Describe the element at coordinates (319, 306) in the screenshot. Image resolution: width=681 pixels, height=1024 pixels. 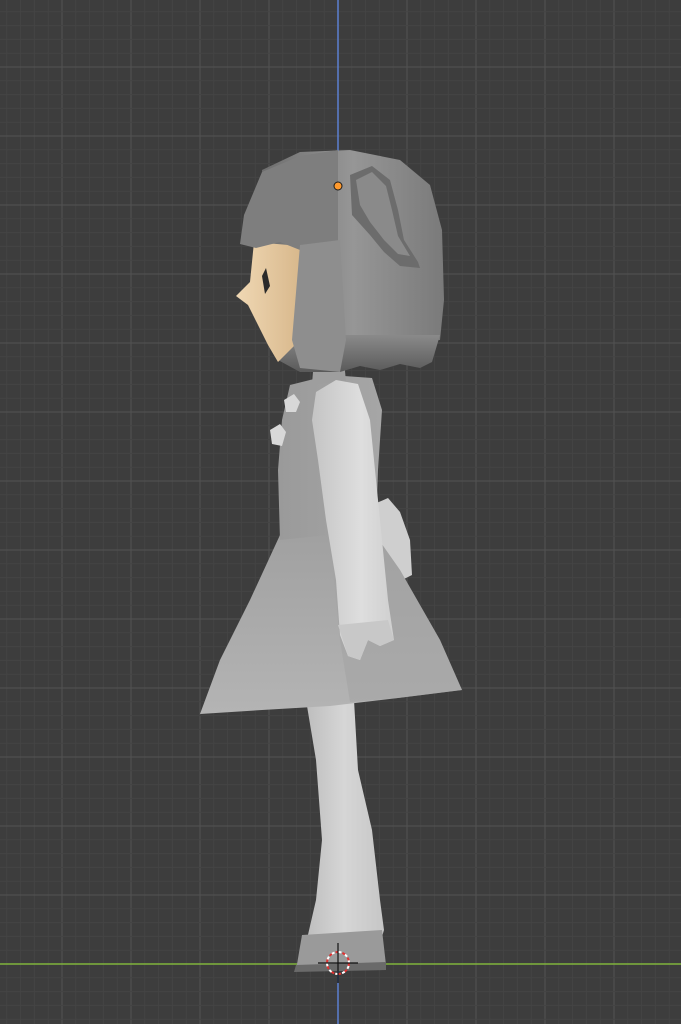
I see `hair-side-lock` at that location.